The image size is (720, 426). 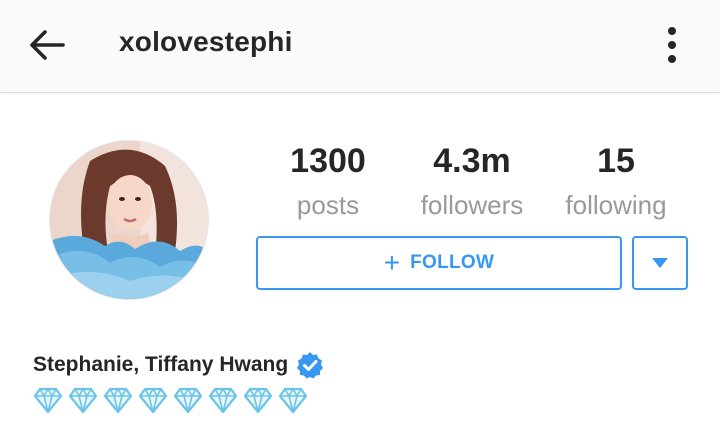 I want to click on follow-label: FOLLOW, so click(x=452, y=262).